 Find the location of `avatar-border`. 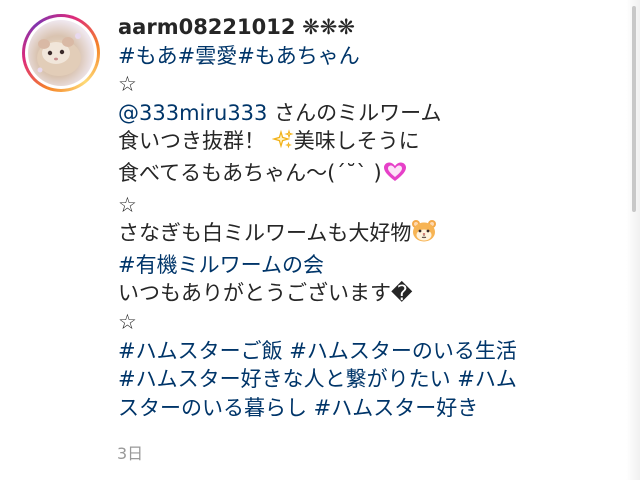

avatar-border is located at coordinates (61, 53).